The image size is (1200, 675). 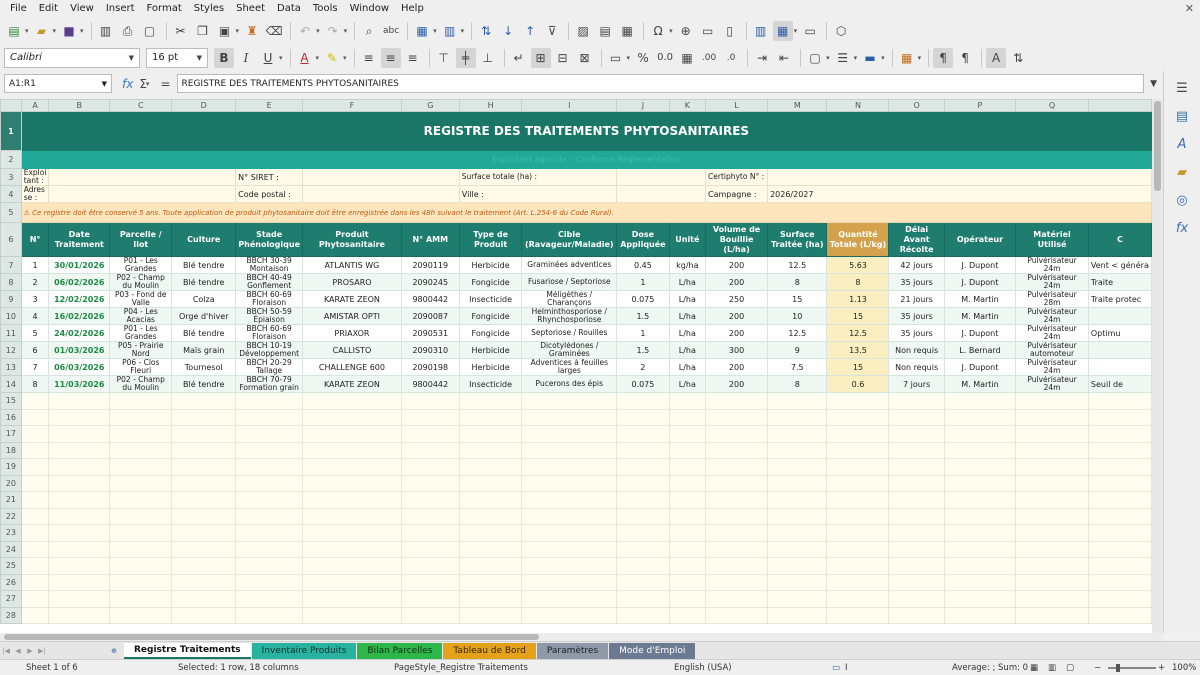 What do you see at coordinates (187, 650) in the screenshot?
I see `sheet-tab: Registre Traitements` at bounding box center [187, 650].